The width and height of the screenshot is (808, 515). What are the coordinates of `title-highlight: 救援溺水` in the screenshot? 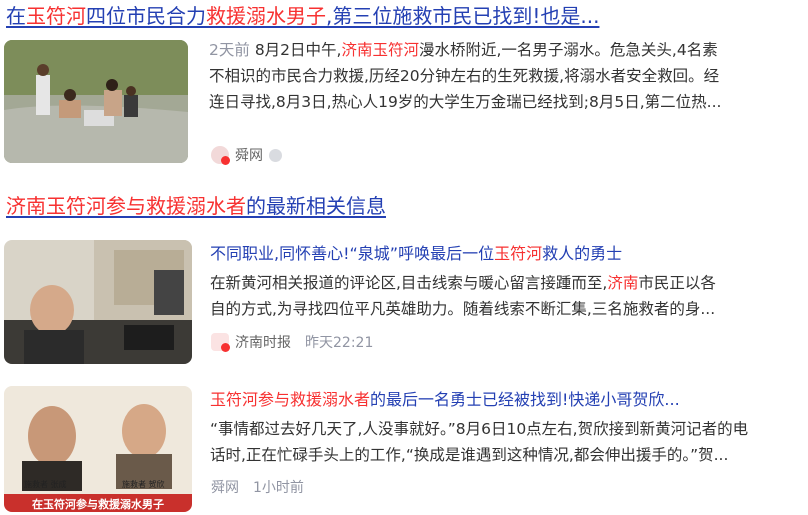 It's located at (246, 16).